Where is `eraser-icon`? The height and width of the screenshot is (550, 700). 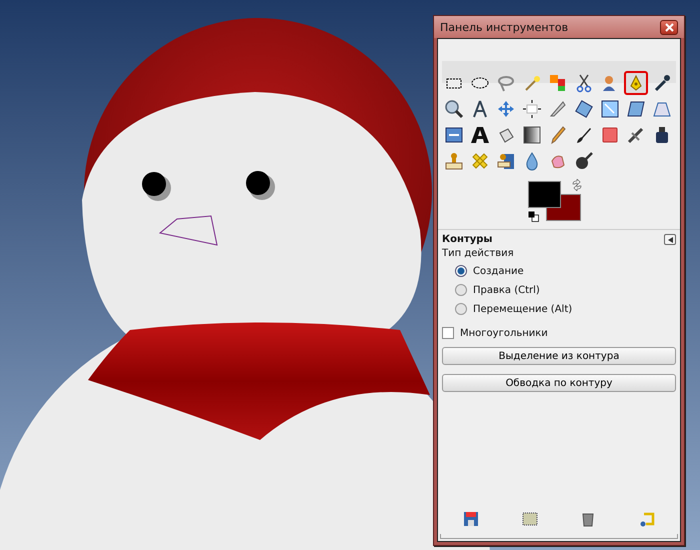
eraser-icon is located at coordinates (610, 135).